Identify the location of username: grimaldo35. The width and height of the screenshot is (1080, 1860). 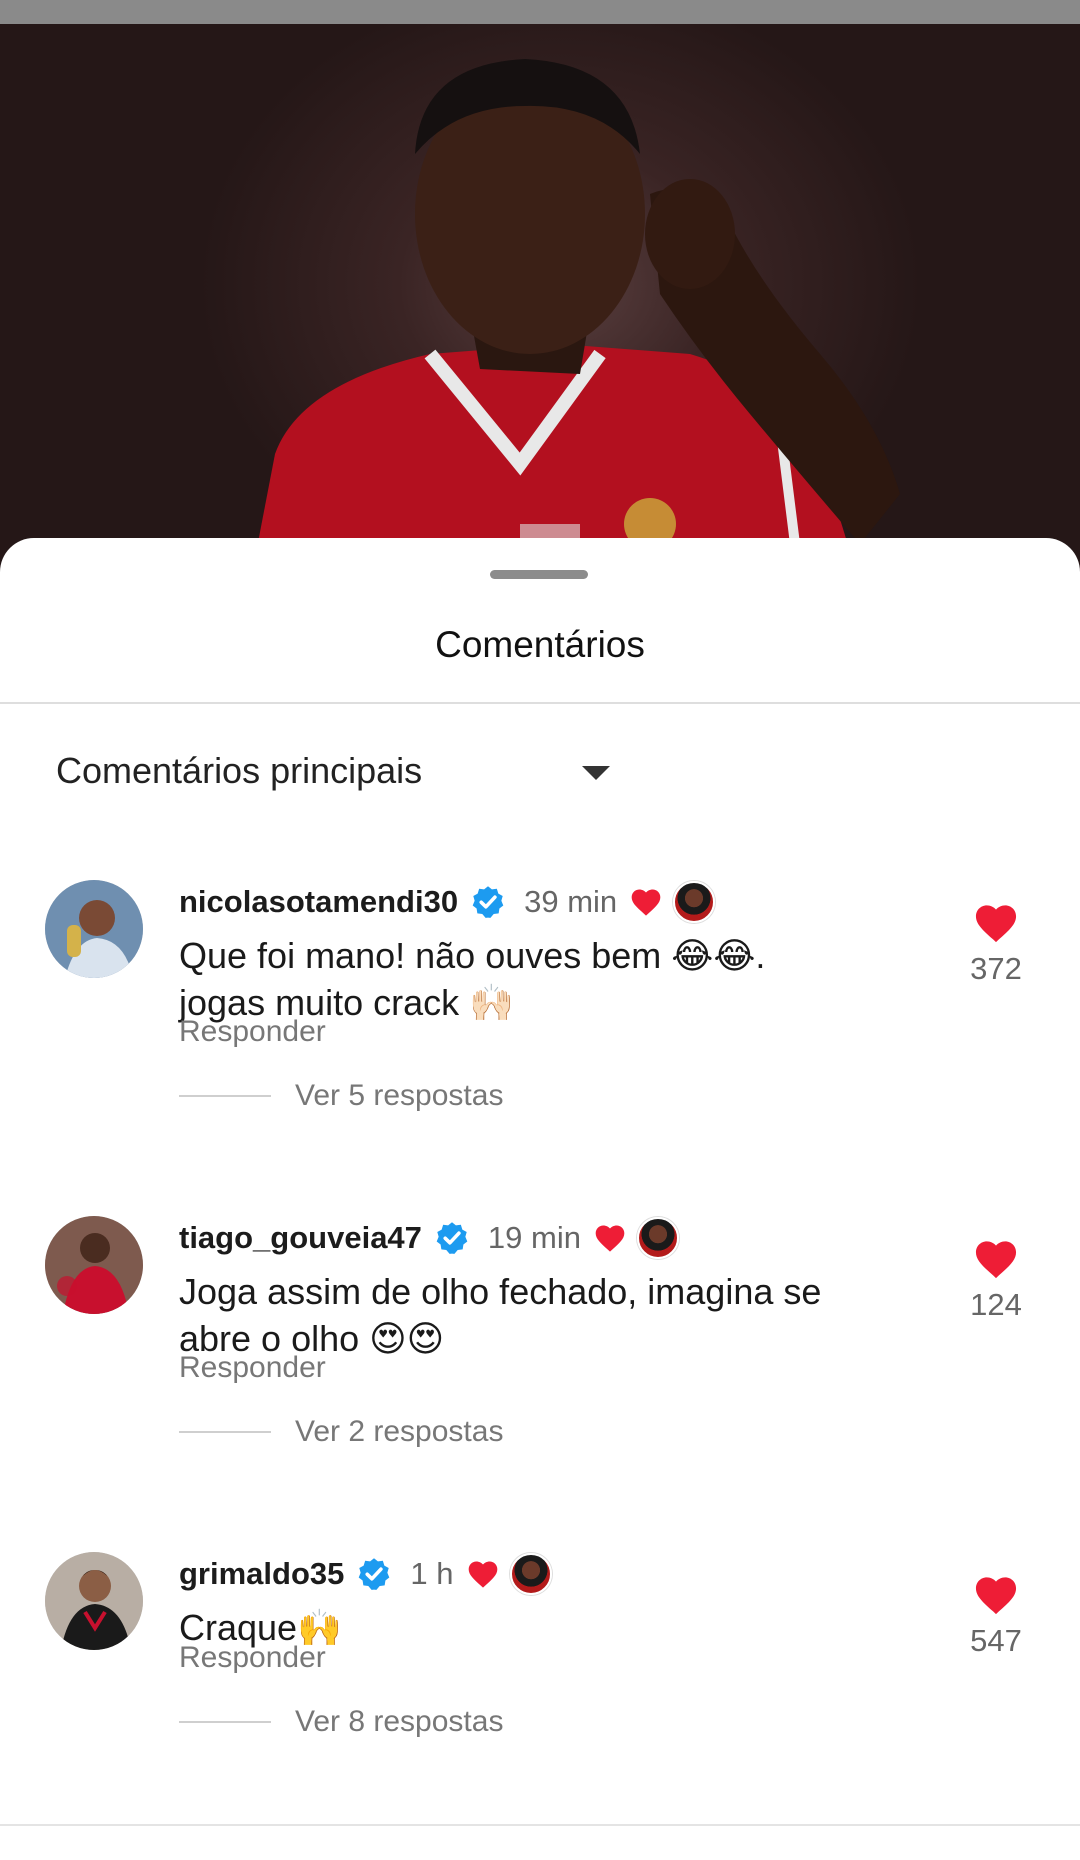
(261, 1574).